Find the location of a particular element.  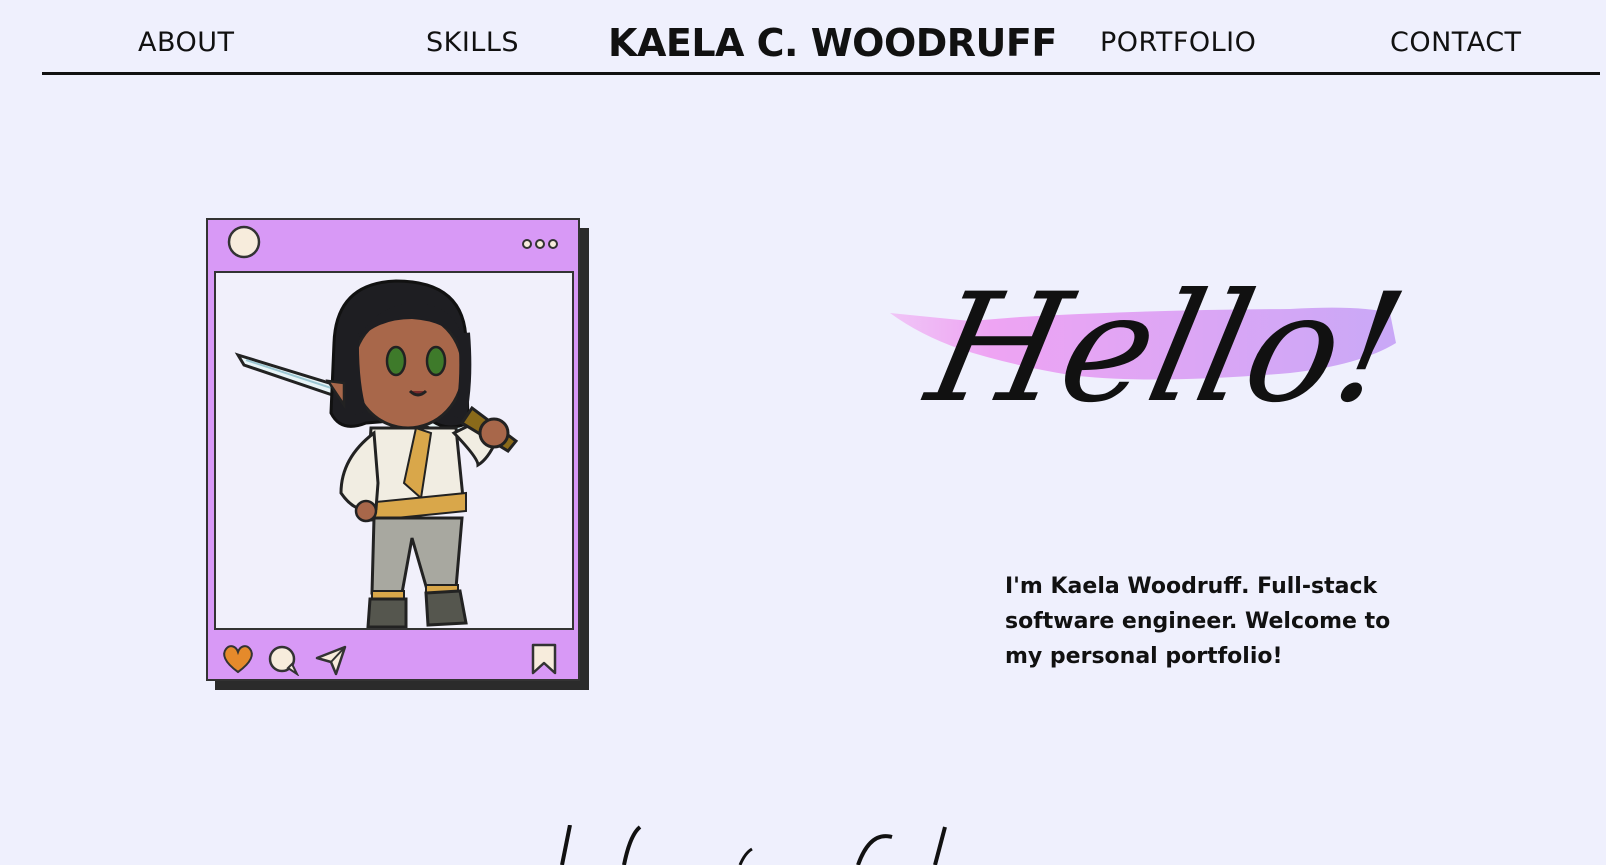

nav-about-link: ABOUT is located at coordinates (186, 42).